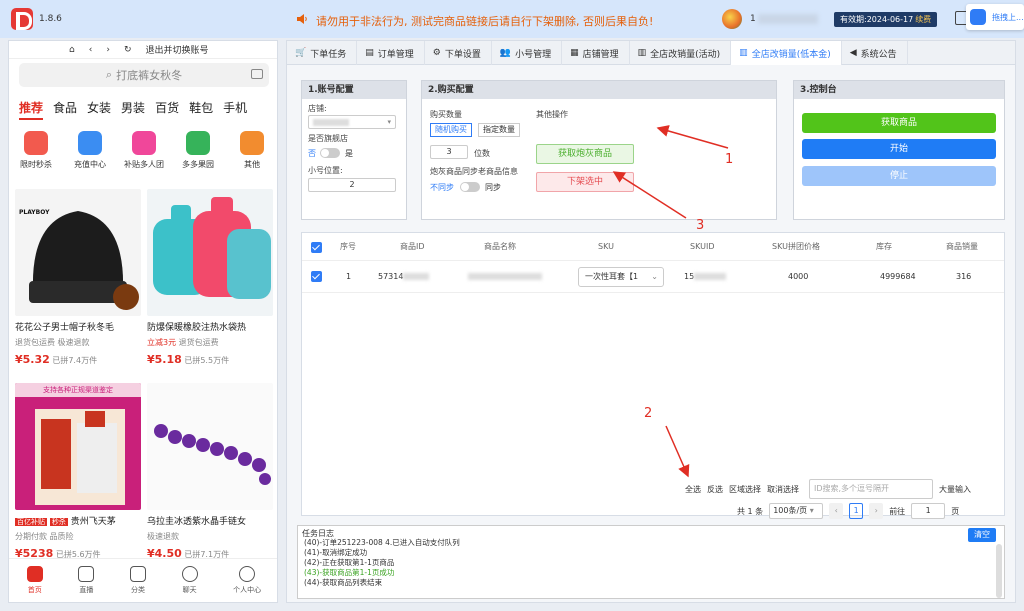 Image resolution: width=1024 pixels, height=611 pixels. Describe the element at coordinates (36, 150) in the screenshot. I see `quick-item: 限时秒杀` at that location.